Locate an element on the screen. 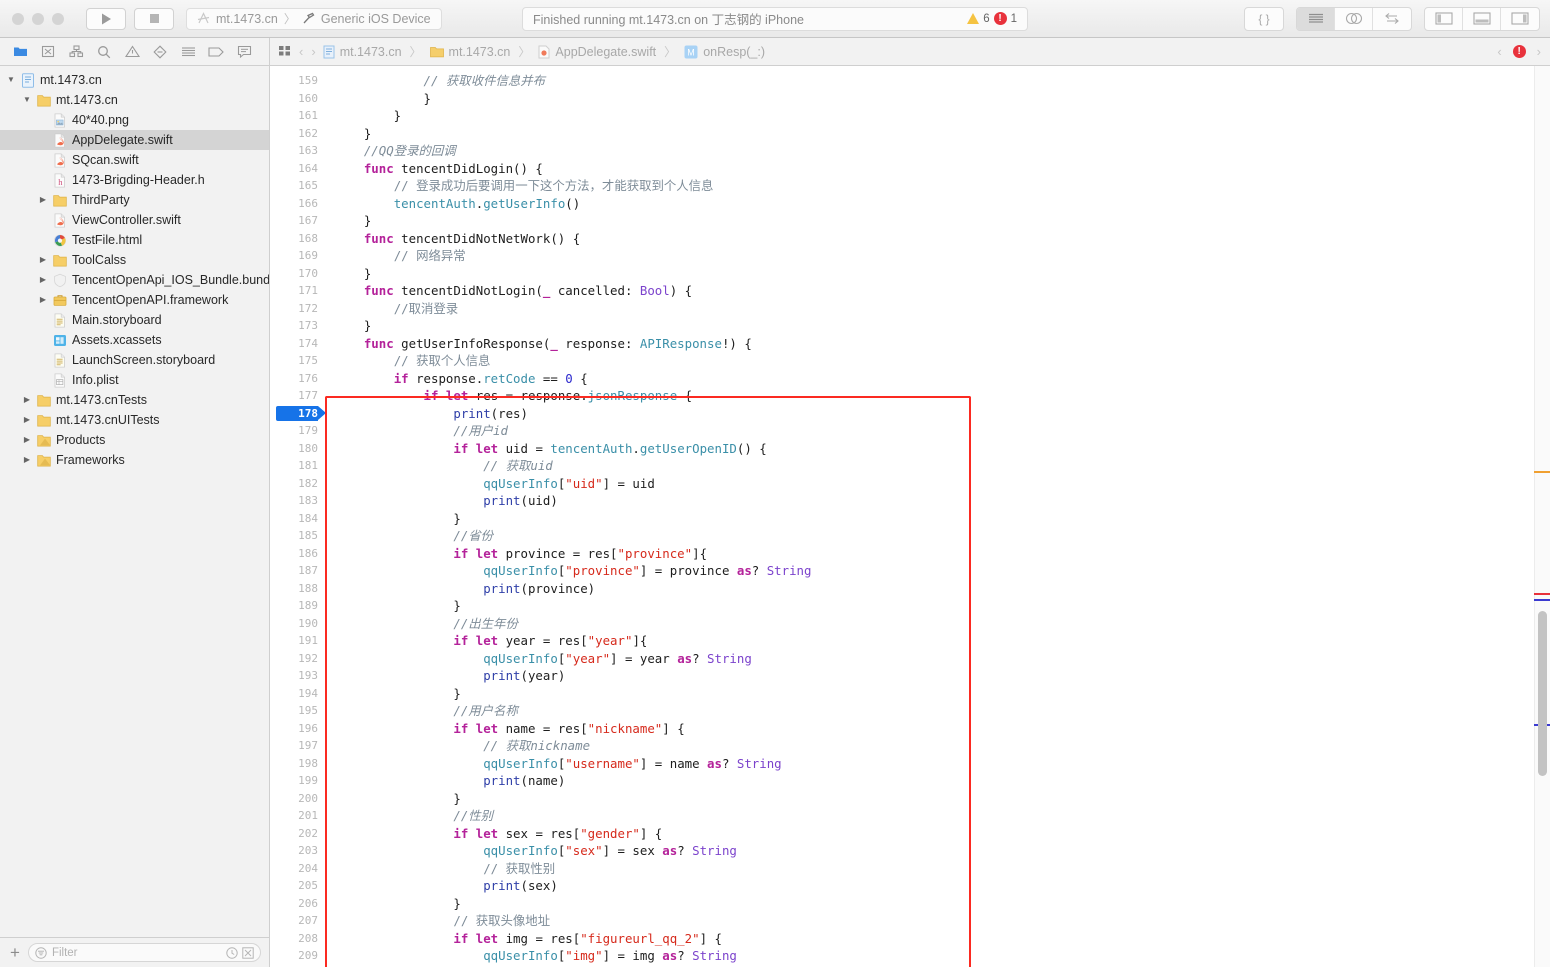 The height and width of the screenshot is (967, 1550). line-number: 187 is located at coordinates (294, 571).